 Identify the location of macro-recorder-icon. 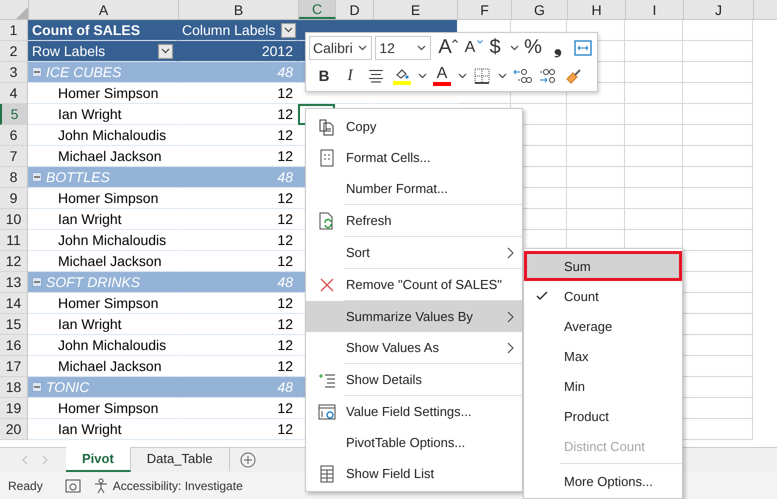
(72, 485).